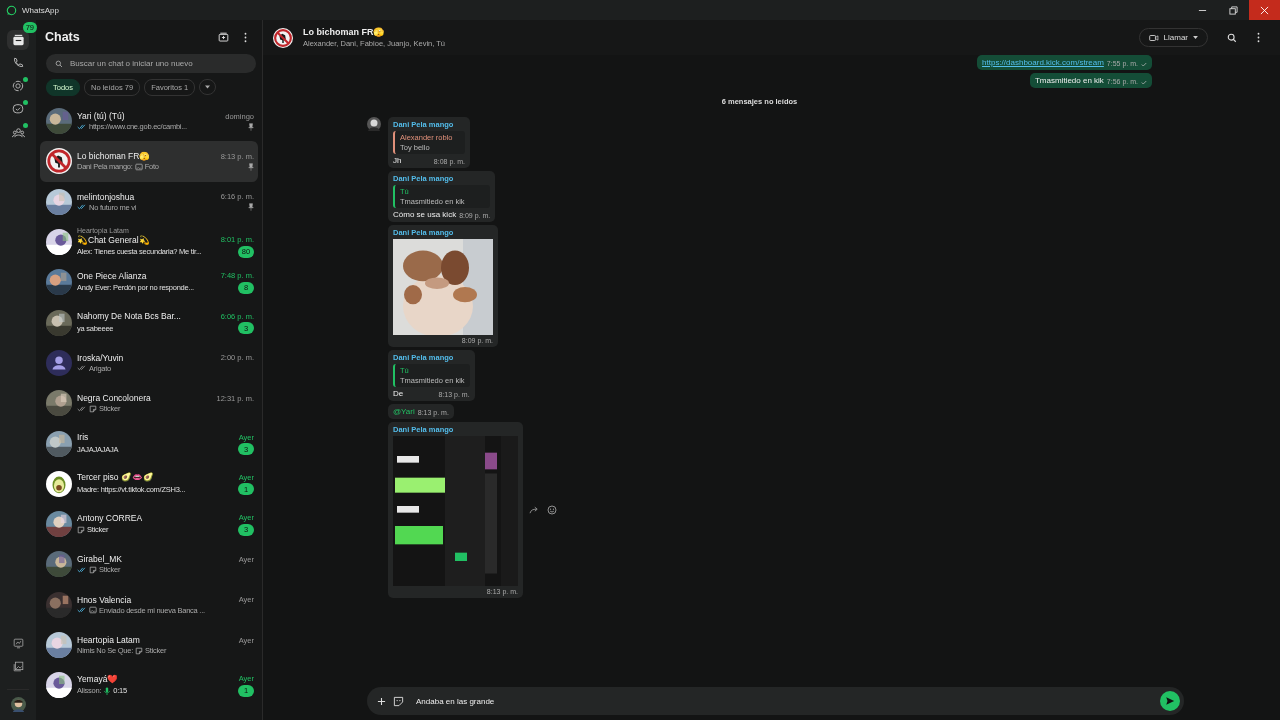 The image size is (1280, 720). I want to click on mention-link: @Yari, so click(404, 411).